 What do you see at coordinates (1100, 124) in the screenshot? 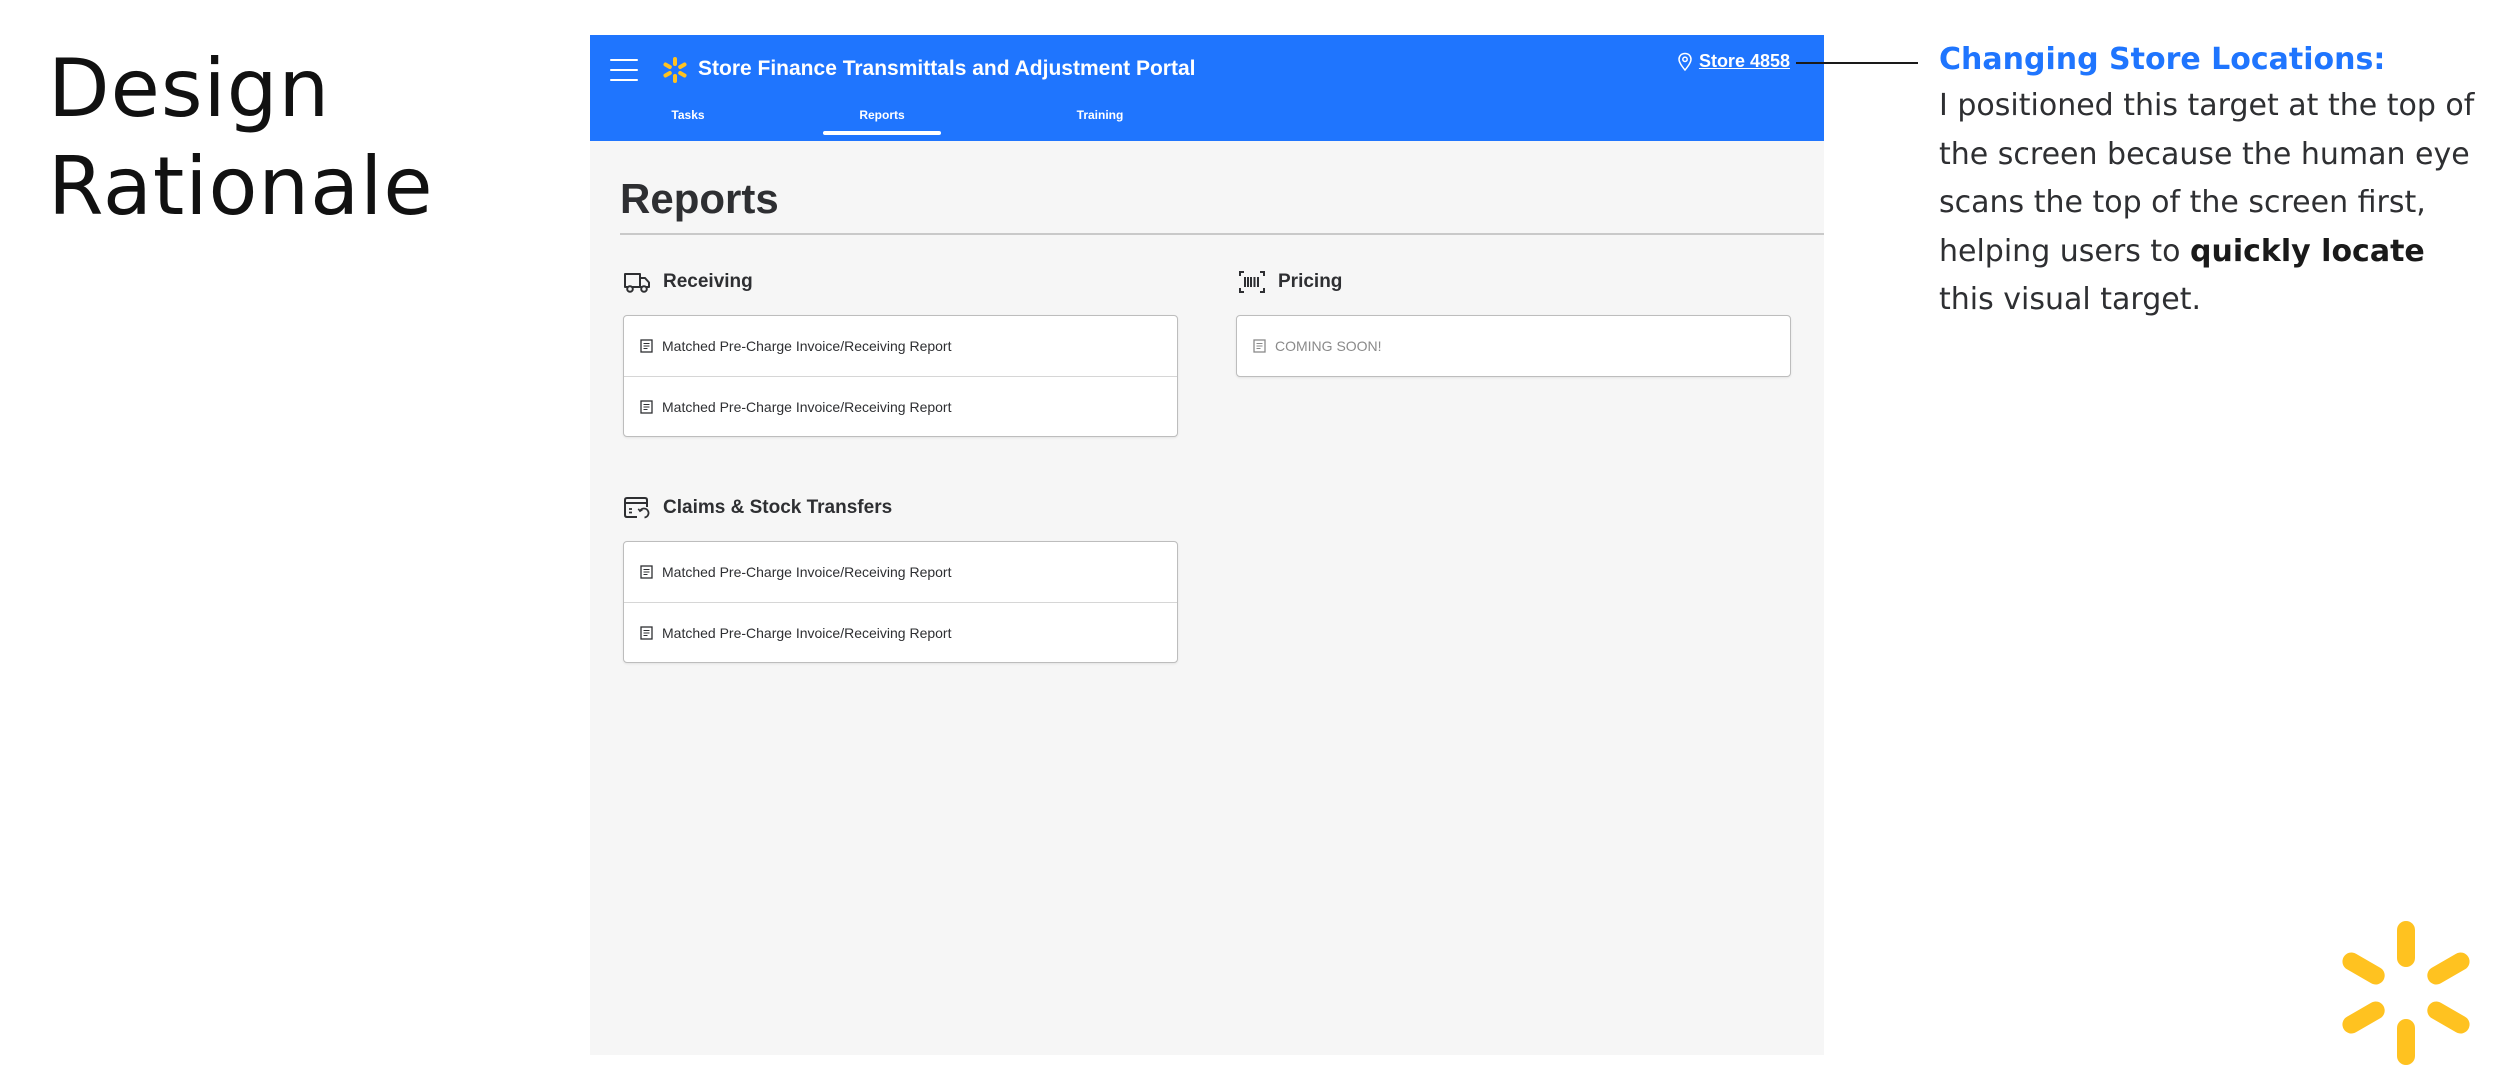
I see `tab-training: Training` at bounding box center [1100, 124].